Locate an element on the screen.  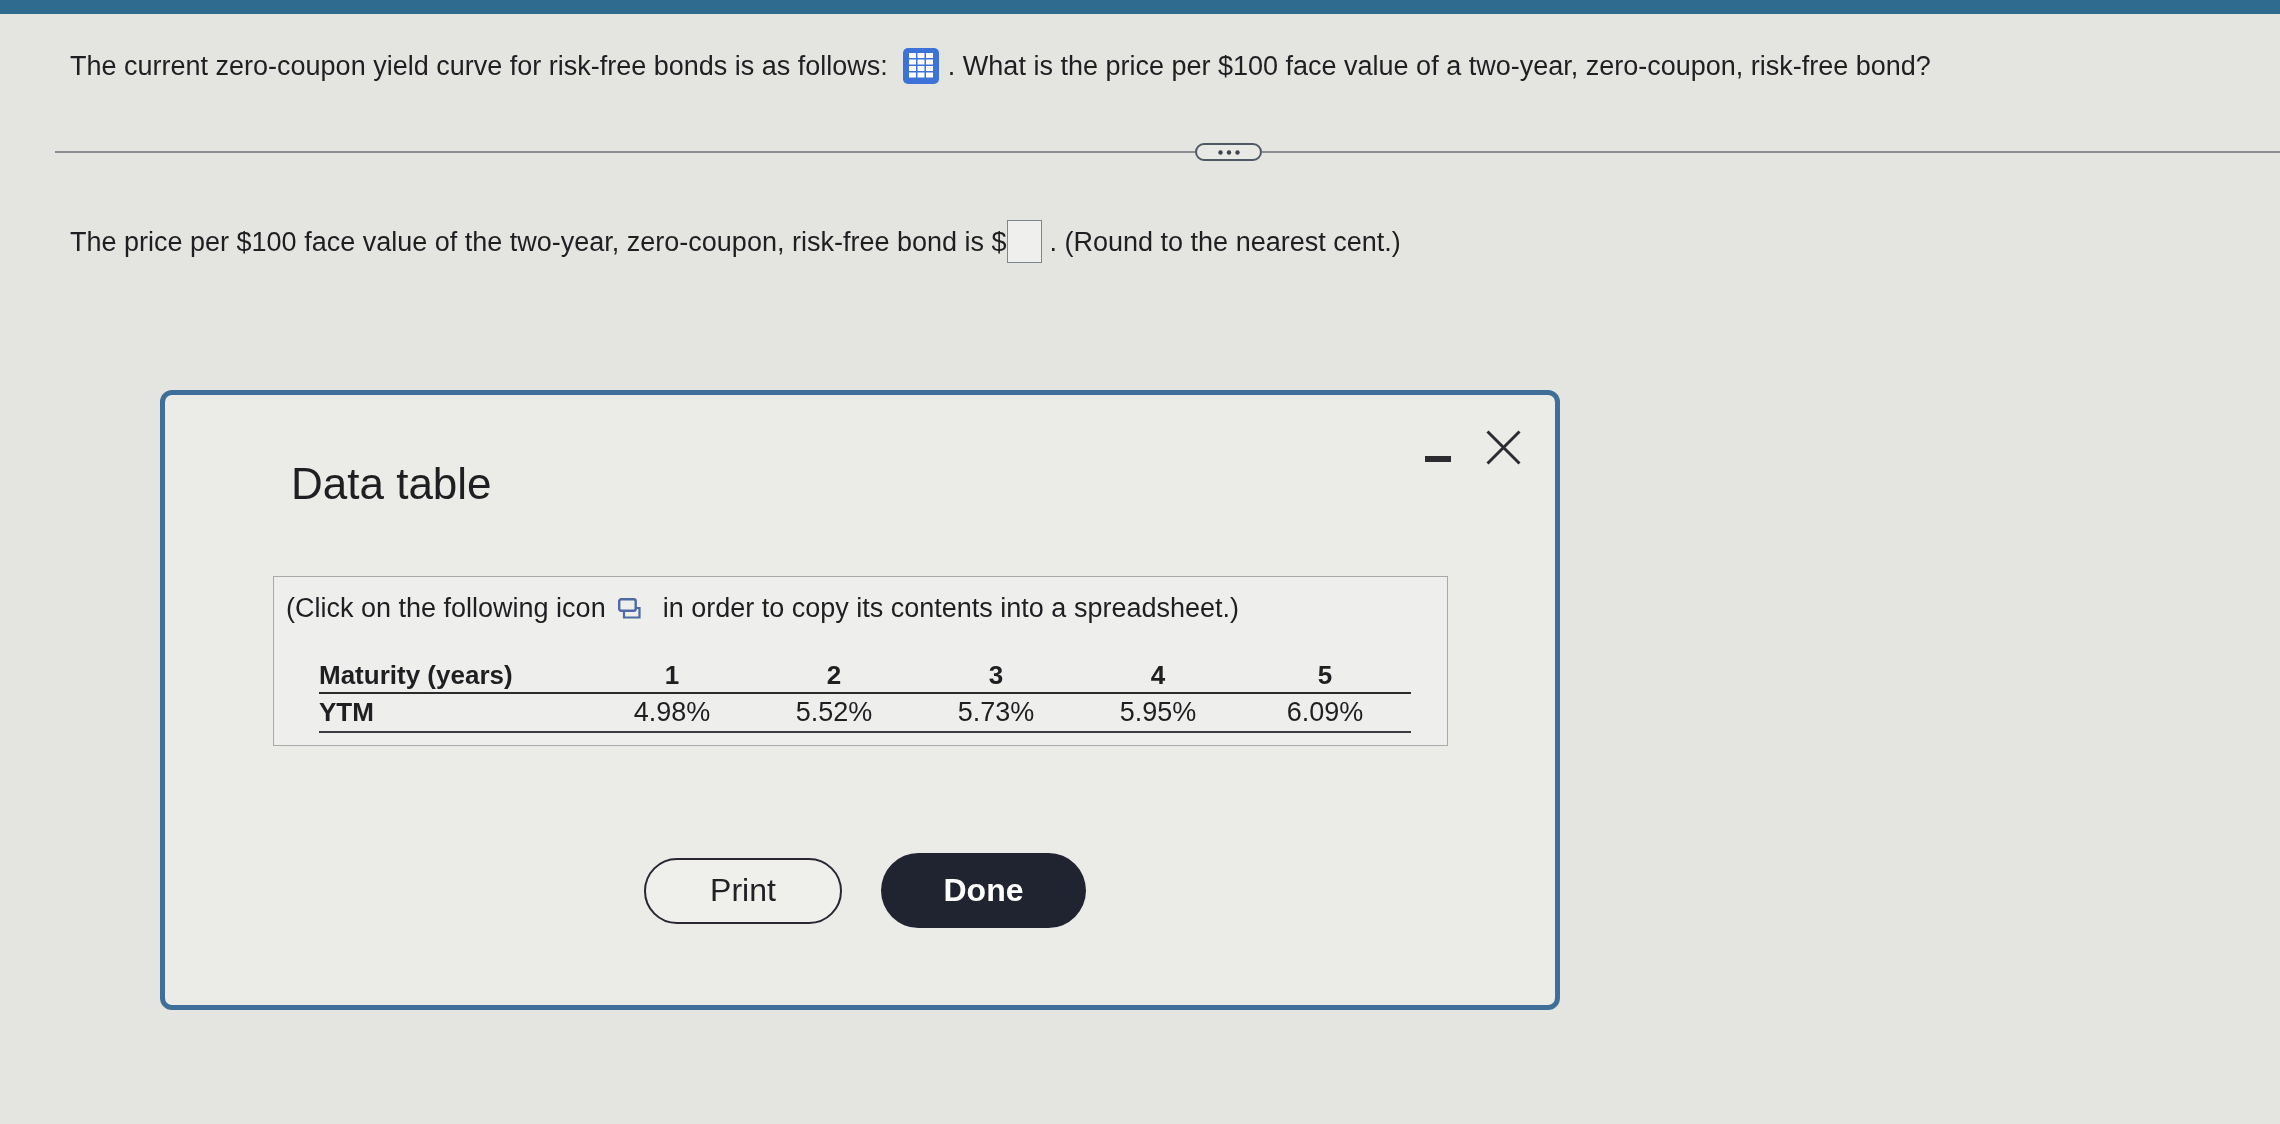
column-header: Maturity (years) is located at coordinates (455, 675).